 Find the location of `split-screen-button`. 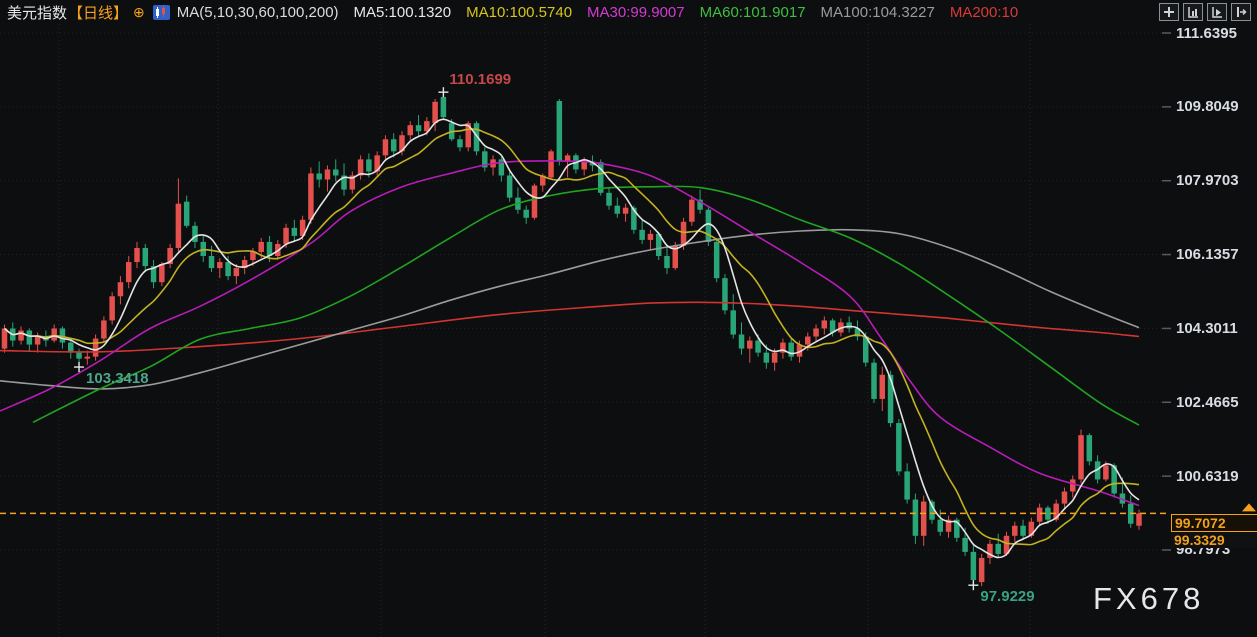

split-screen-button is located at coordinates (1169, 12).